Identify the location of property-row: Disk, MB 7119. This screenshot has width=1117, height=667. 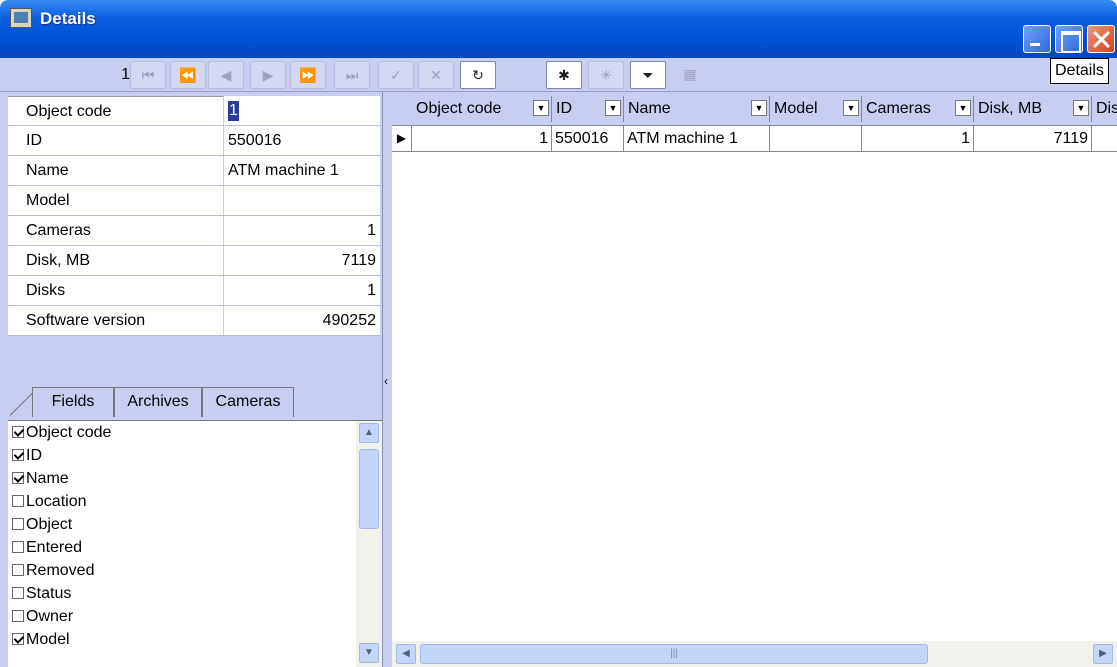
(194, 261).